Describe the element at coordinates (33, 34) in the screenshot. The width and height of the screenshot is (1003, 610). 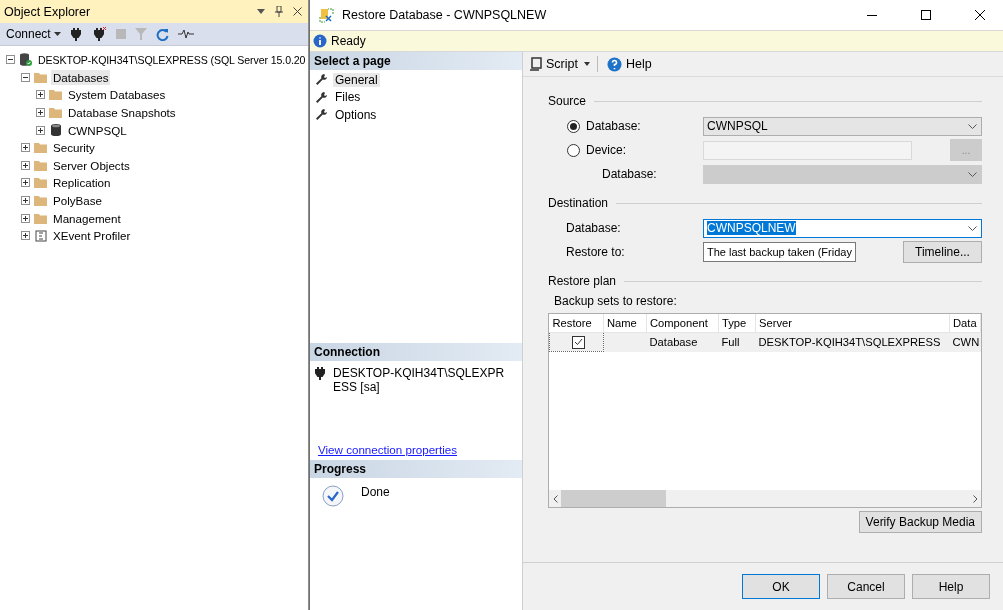
I see `connect-button: Connect` at that location.